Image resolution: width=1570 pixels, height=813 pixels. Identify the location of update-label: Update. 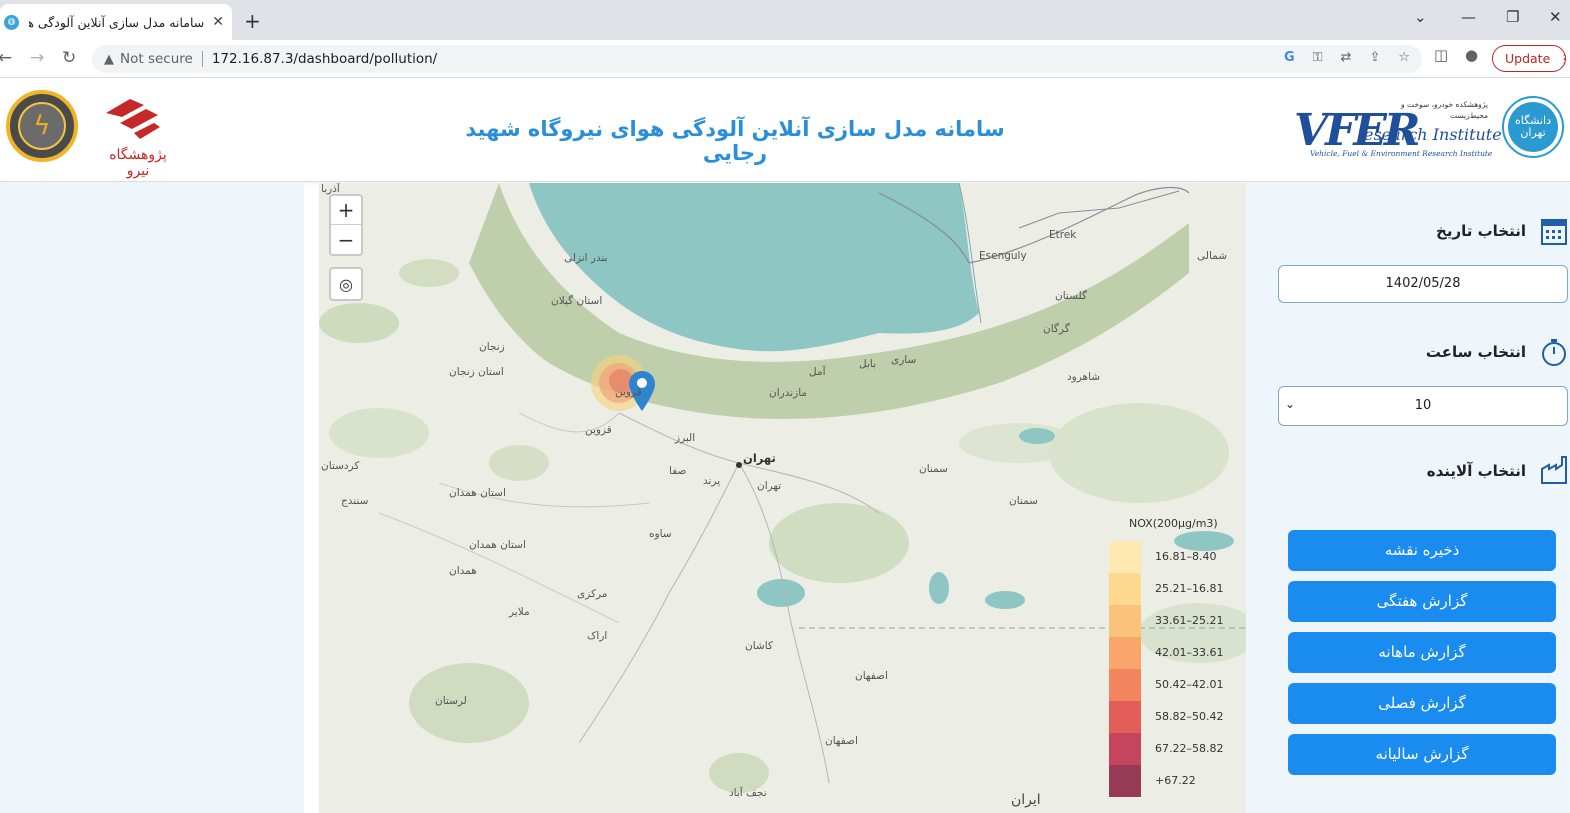
(1528, 58).